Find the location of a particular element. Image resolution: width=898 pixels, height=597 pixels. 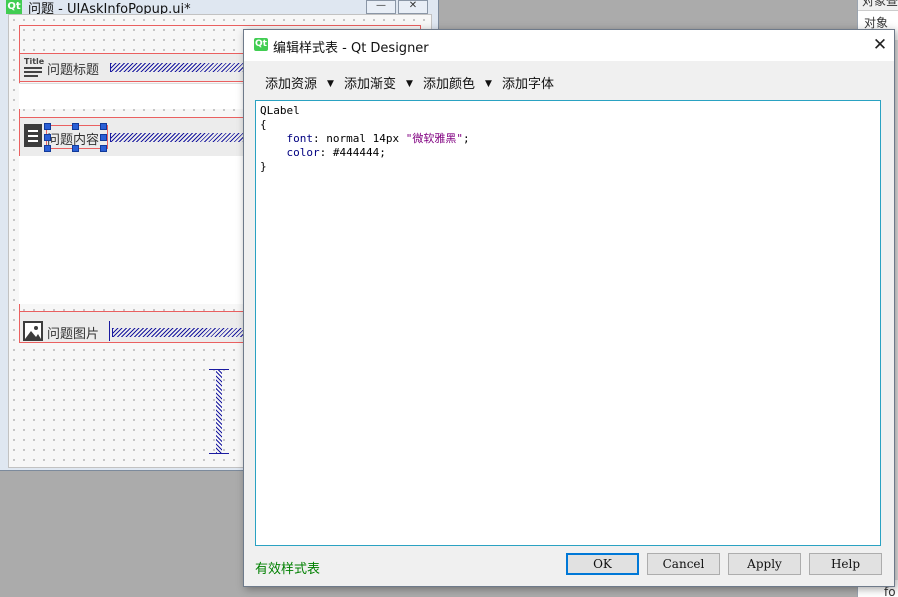

code-line-color: color: #444444; is located at coordinates (336, 152).